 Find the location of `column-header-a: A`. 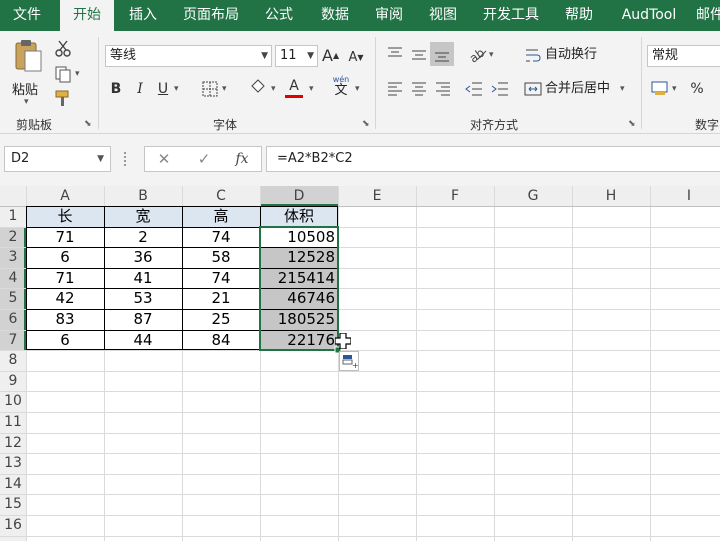

column-header-a: A is located at coordinates (65, 196).